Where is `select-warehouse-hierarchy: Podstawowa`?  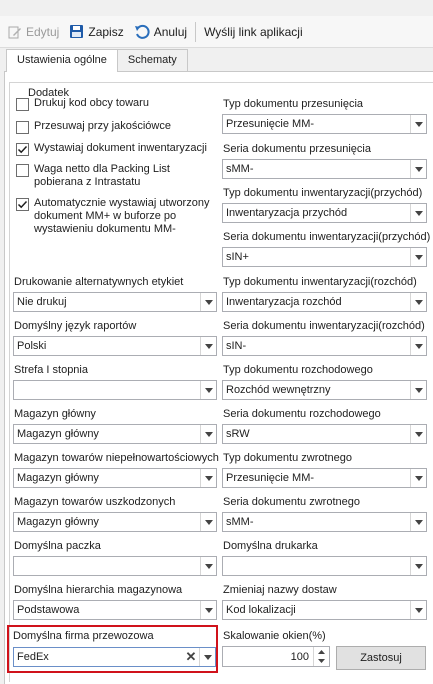
select-warehouse-hierarchy: Podstawowa is located at coordinates (115, 610).